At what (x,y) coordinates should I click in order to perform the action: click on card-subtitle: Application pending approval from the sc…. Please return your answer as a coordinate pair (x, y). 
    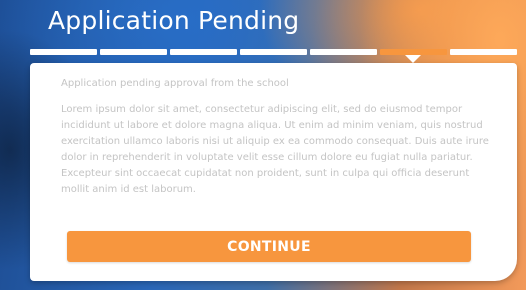
    Looking at the image, I should click on (175, 83).